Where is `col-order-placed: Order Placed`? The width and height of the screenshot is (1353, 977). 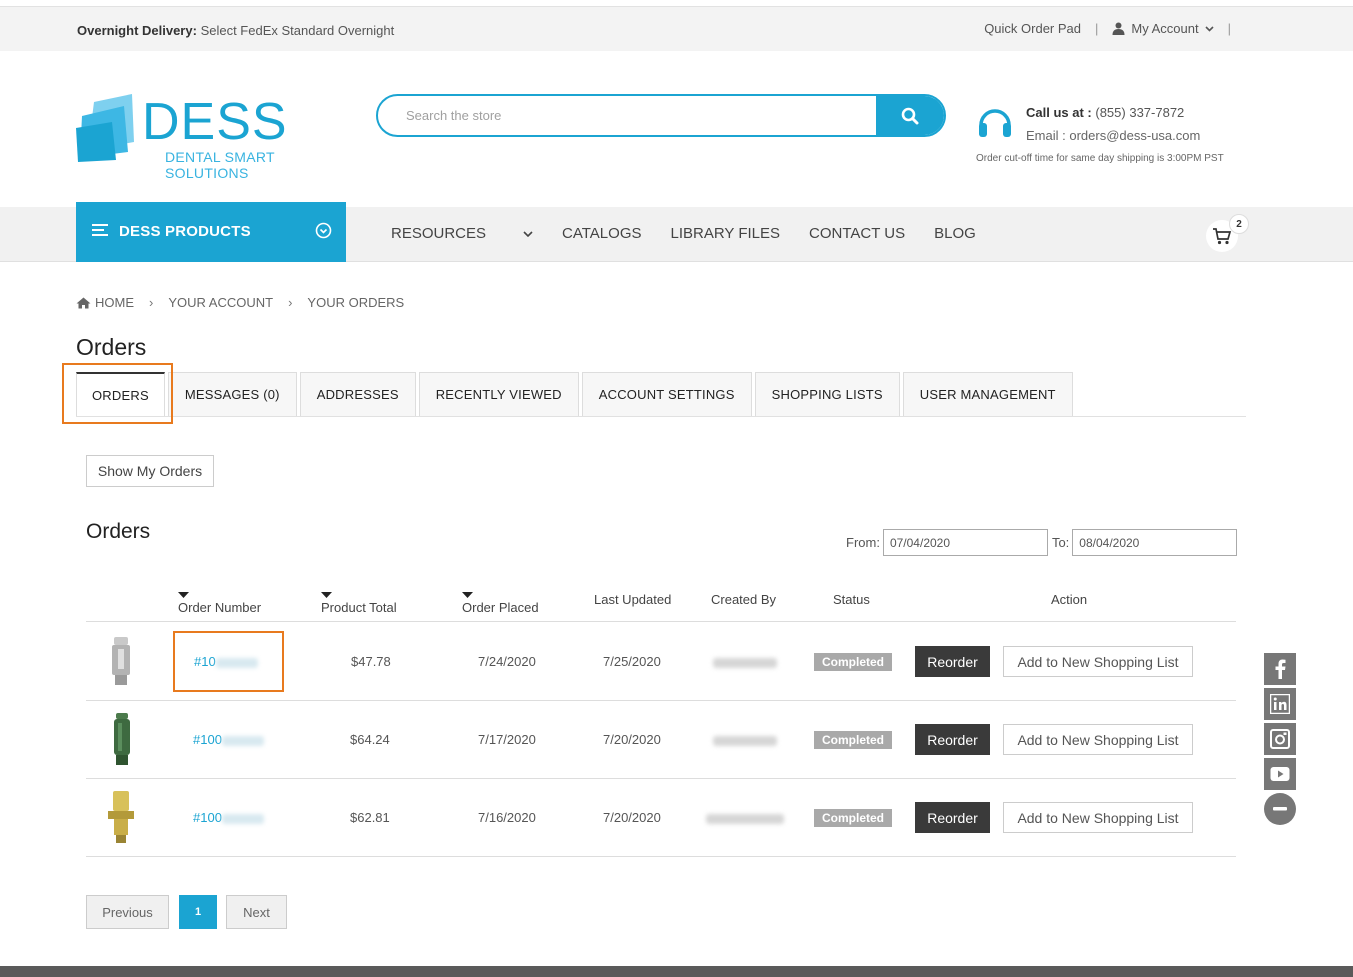 col-order-placed: Order Placed is located at coordinates (500, 603).